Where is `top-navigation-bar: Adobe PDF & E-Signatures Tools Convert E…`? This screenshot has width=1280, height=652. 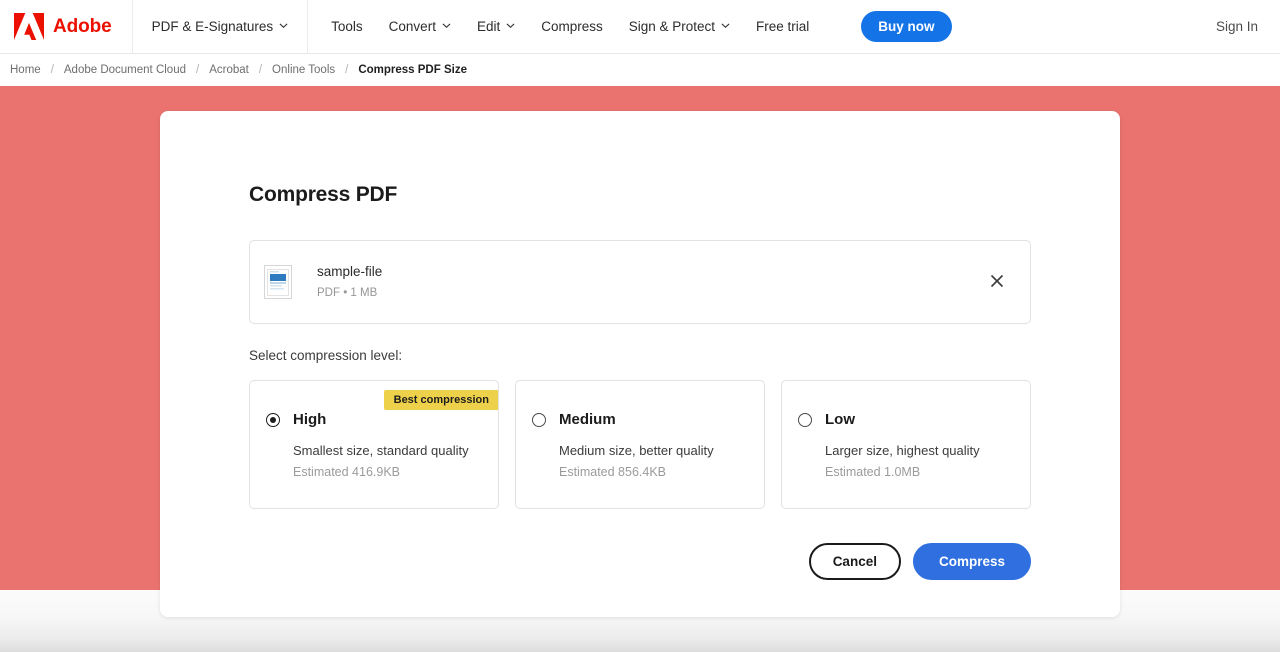 top-navigation-bar: Adobe PDF & E-Signatures Tools Convert E… is located at coordinates (640, 27).